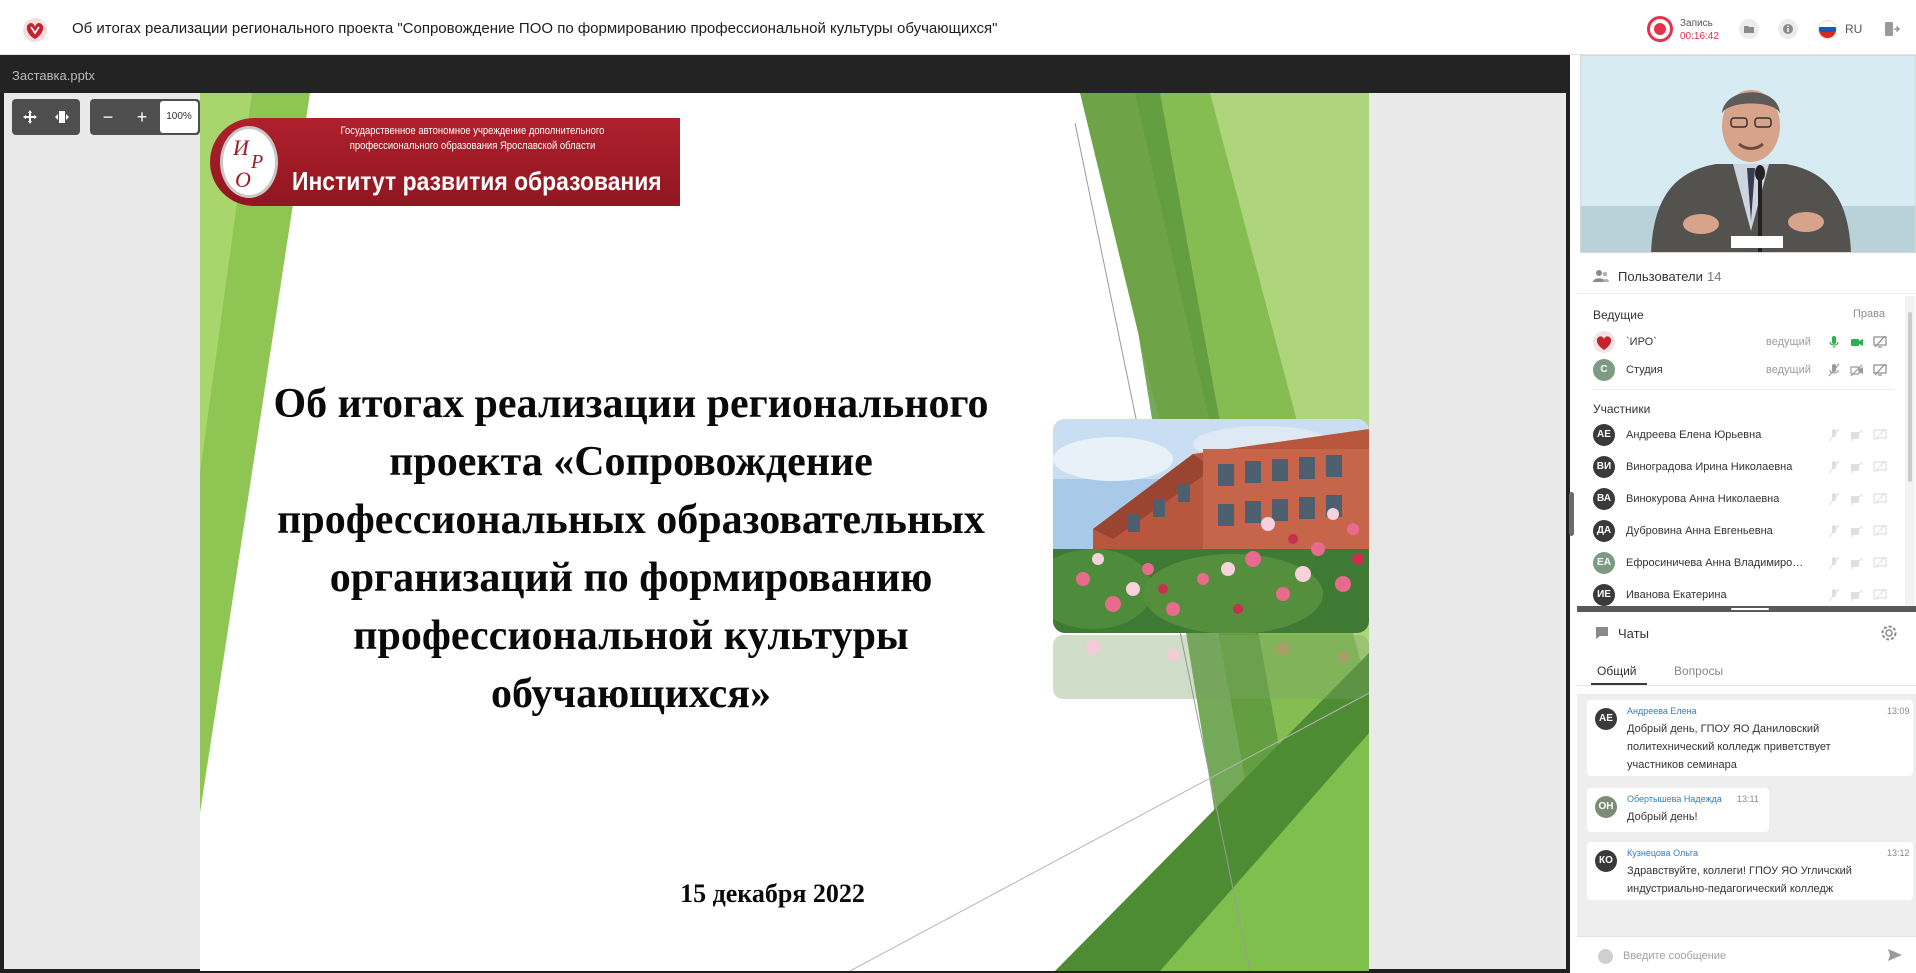 This screenshot has height=973, width=1916. Describe the element at coordinates (1749, 29) in the screenshot. I see `folder-icon` at that location.